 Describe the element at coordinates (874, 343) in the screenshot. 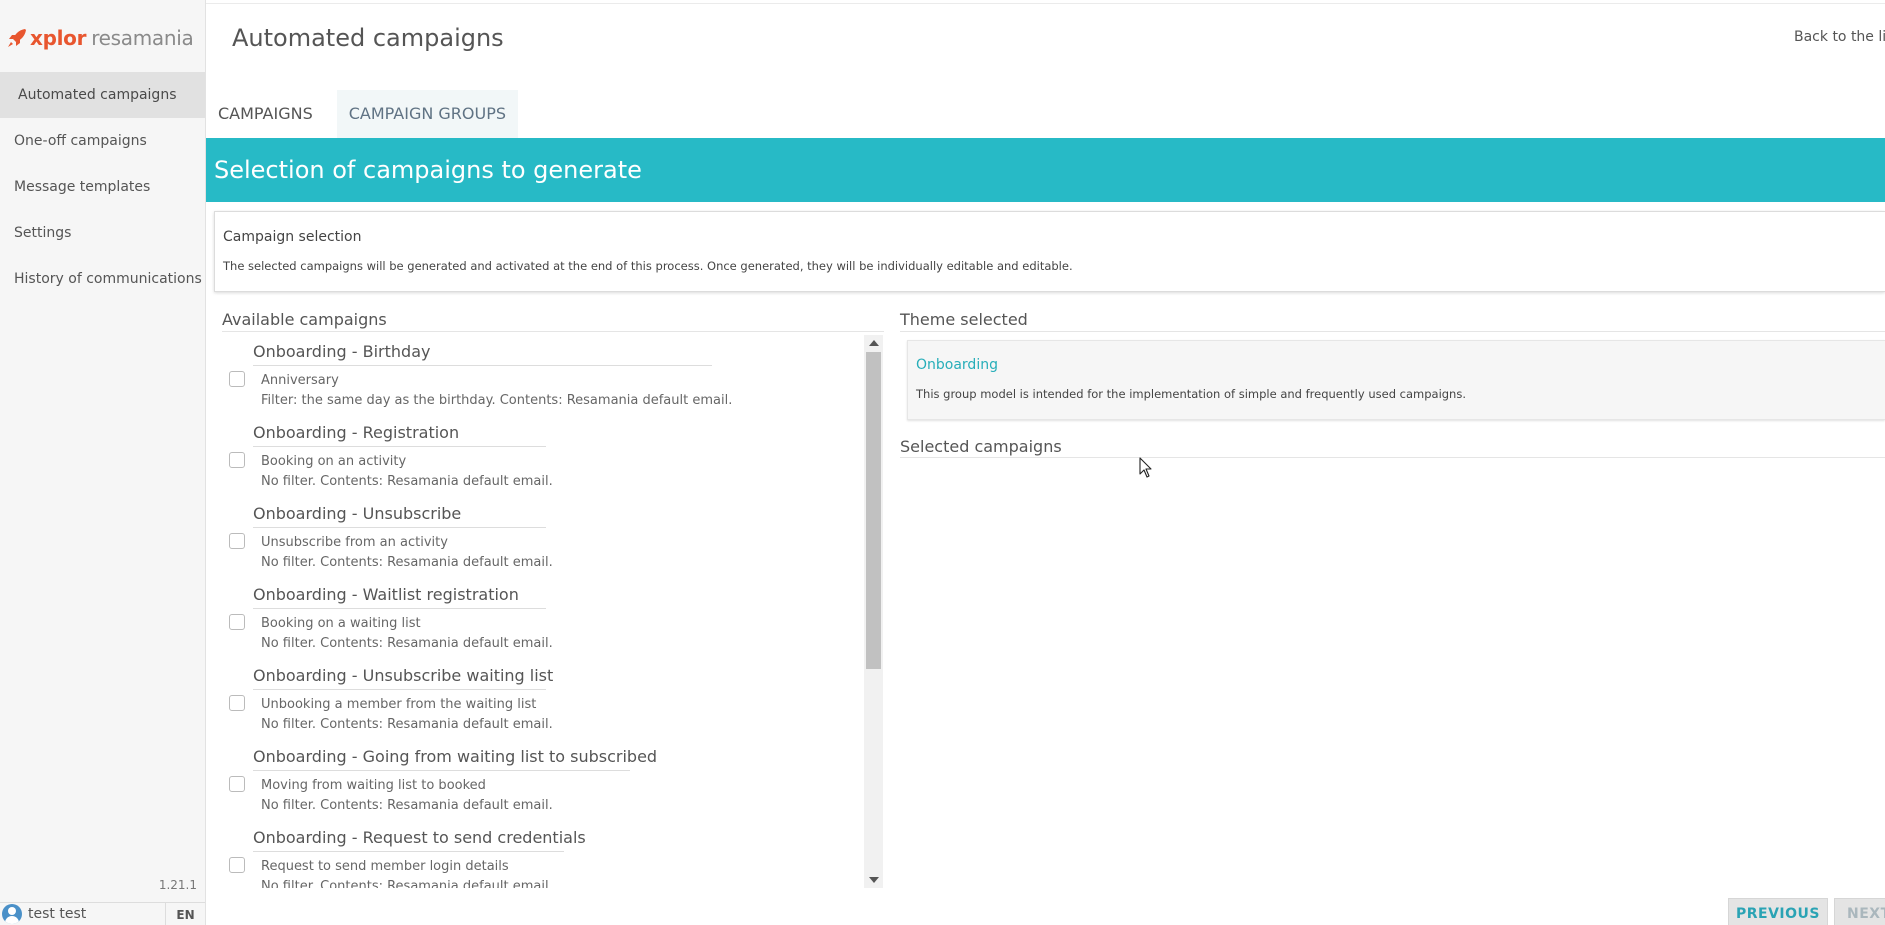

I see `scroll-up-arrow-icon` at that location.